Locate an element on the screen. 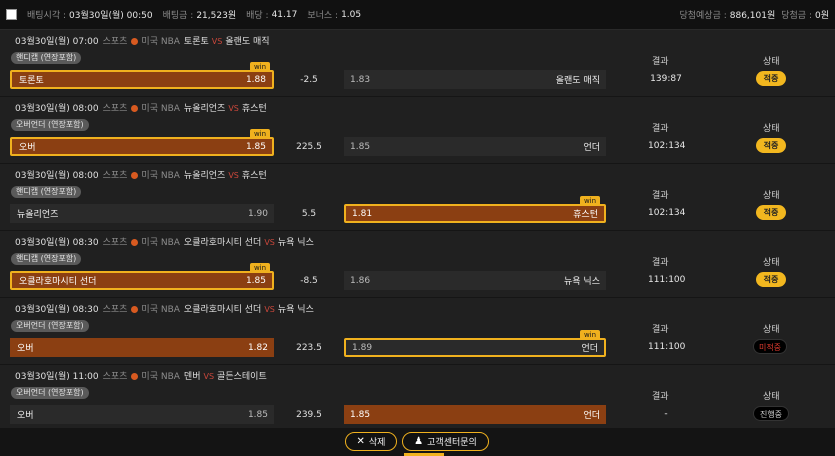  support-button-label: 고객센터문의 is located at coordinates (452, 443).